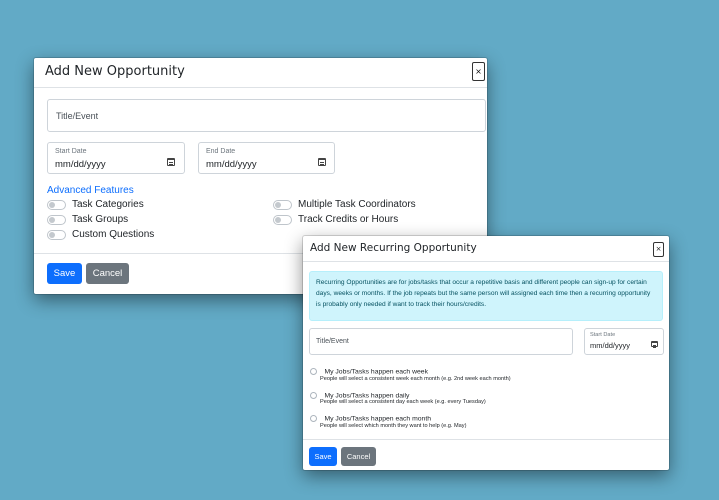  What do you see at coordinates (100, 219) in the screenshot?
I see `toggle-label: Task Groups` at bounding box center [100, 219].